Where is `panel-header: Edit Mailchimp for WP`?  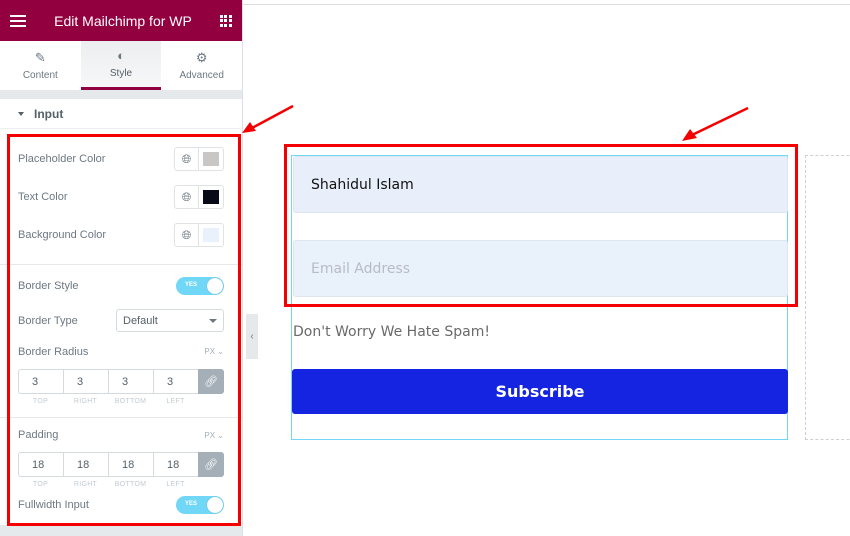
panel-header: Edit Mailchimp for WP is located at coordinates (121, 20).